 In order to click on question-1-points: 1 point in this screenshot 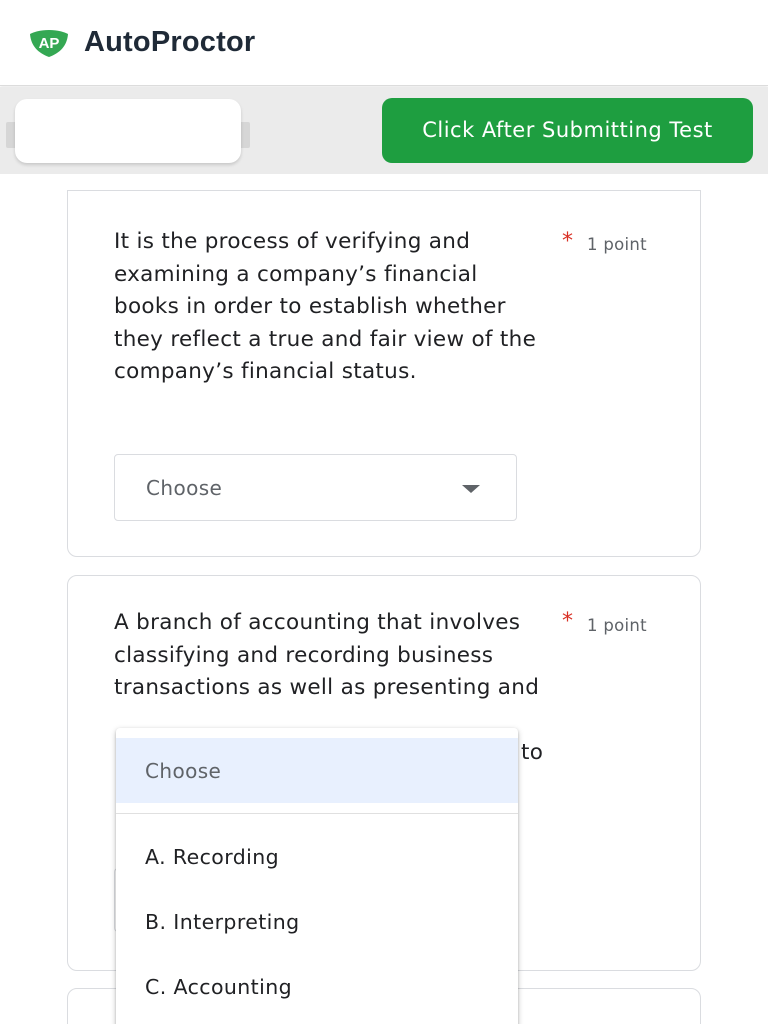, I will do `click(617, 244)`.